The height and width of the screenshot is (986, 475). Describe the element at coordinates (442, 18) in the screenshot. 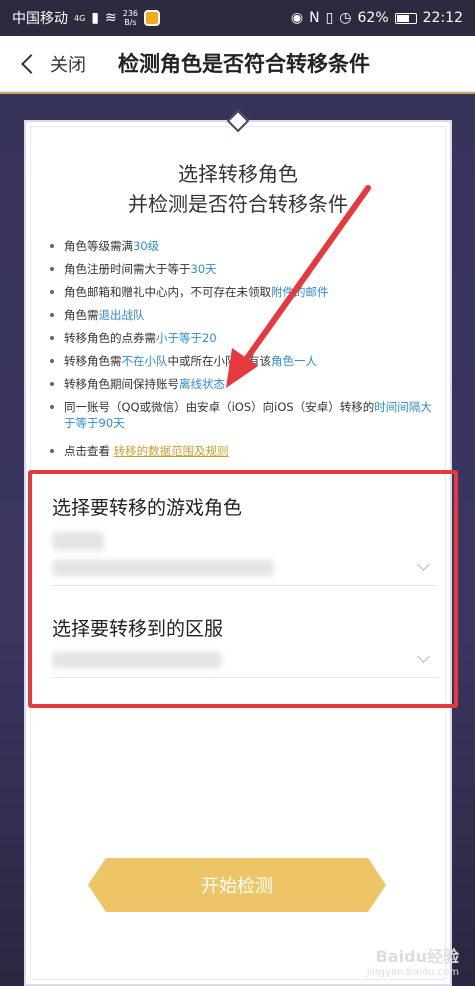

I see `clock: 22:12` at that location.